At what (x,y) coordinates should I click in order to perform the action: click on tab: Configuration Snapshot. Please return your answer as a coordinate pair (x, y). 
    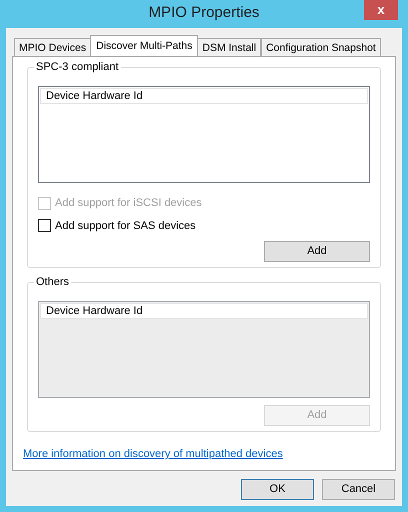
    Looking at the image, I should click on (321, 47).